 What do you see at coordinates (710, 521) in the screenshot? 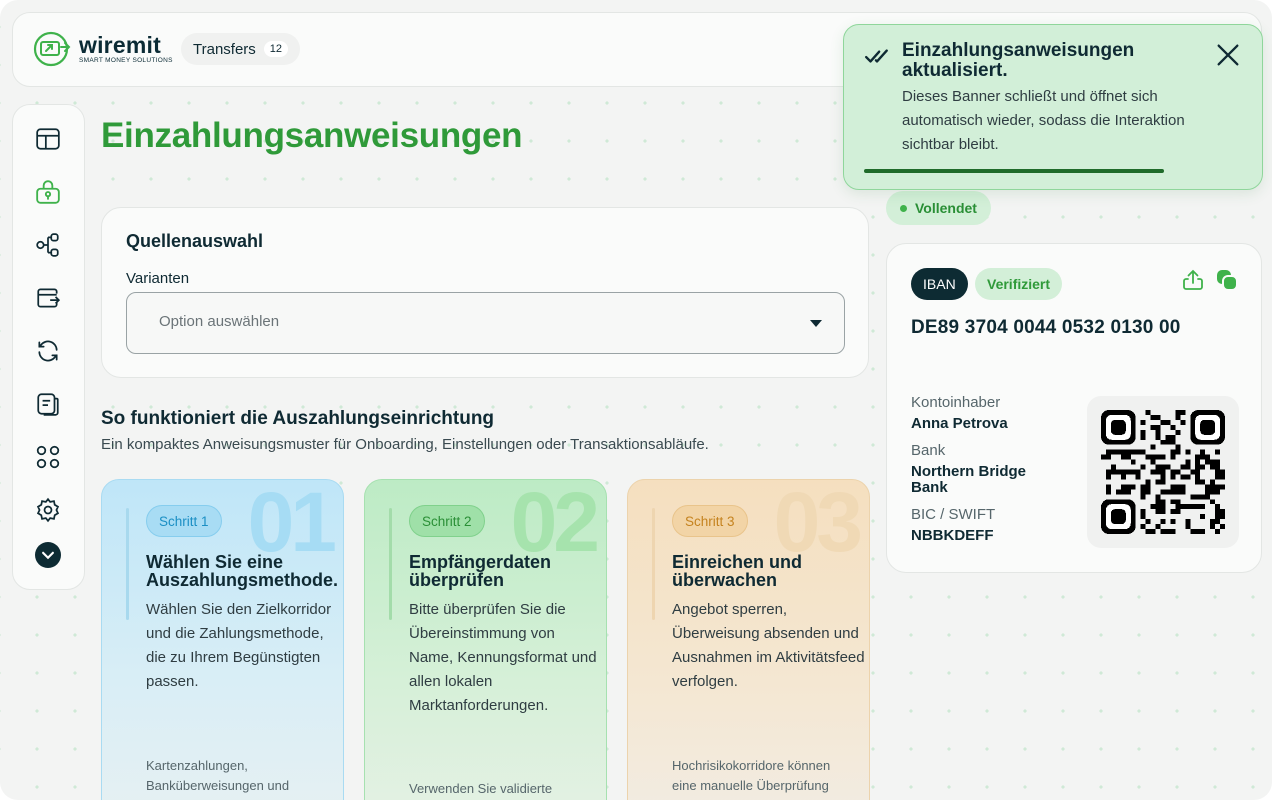
I see `step-badge: Schritt 3` at bounding box center [710, 521].